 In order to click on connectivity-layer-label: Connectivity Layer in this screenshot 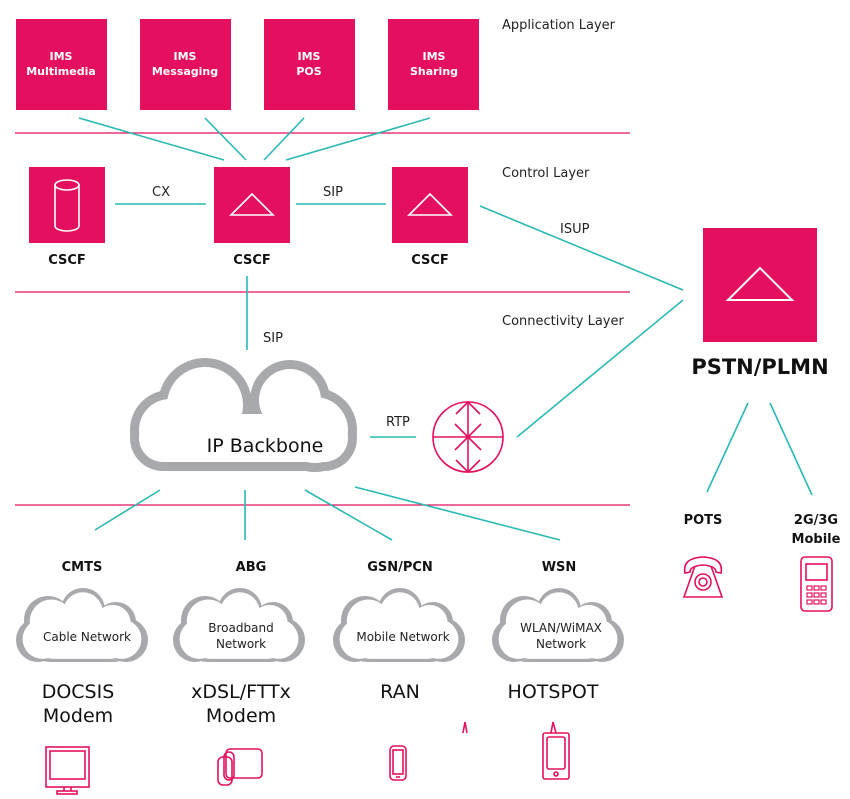, I will do `click(563, 321)`.